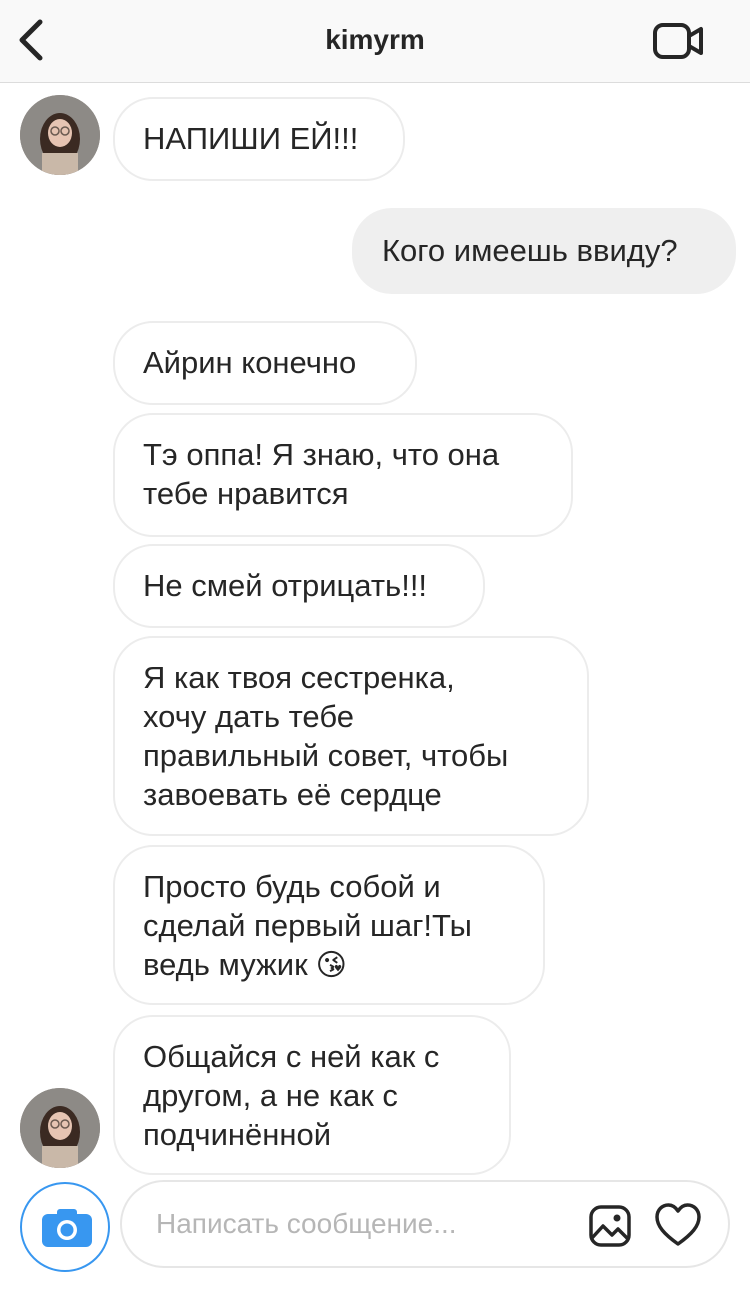 The image size is (750, 1290). I want to click on message-bubble-incoming: Тэ оппа! Я знаю, что она тебе нравится, so click(343, 475).